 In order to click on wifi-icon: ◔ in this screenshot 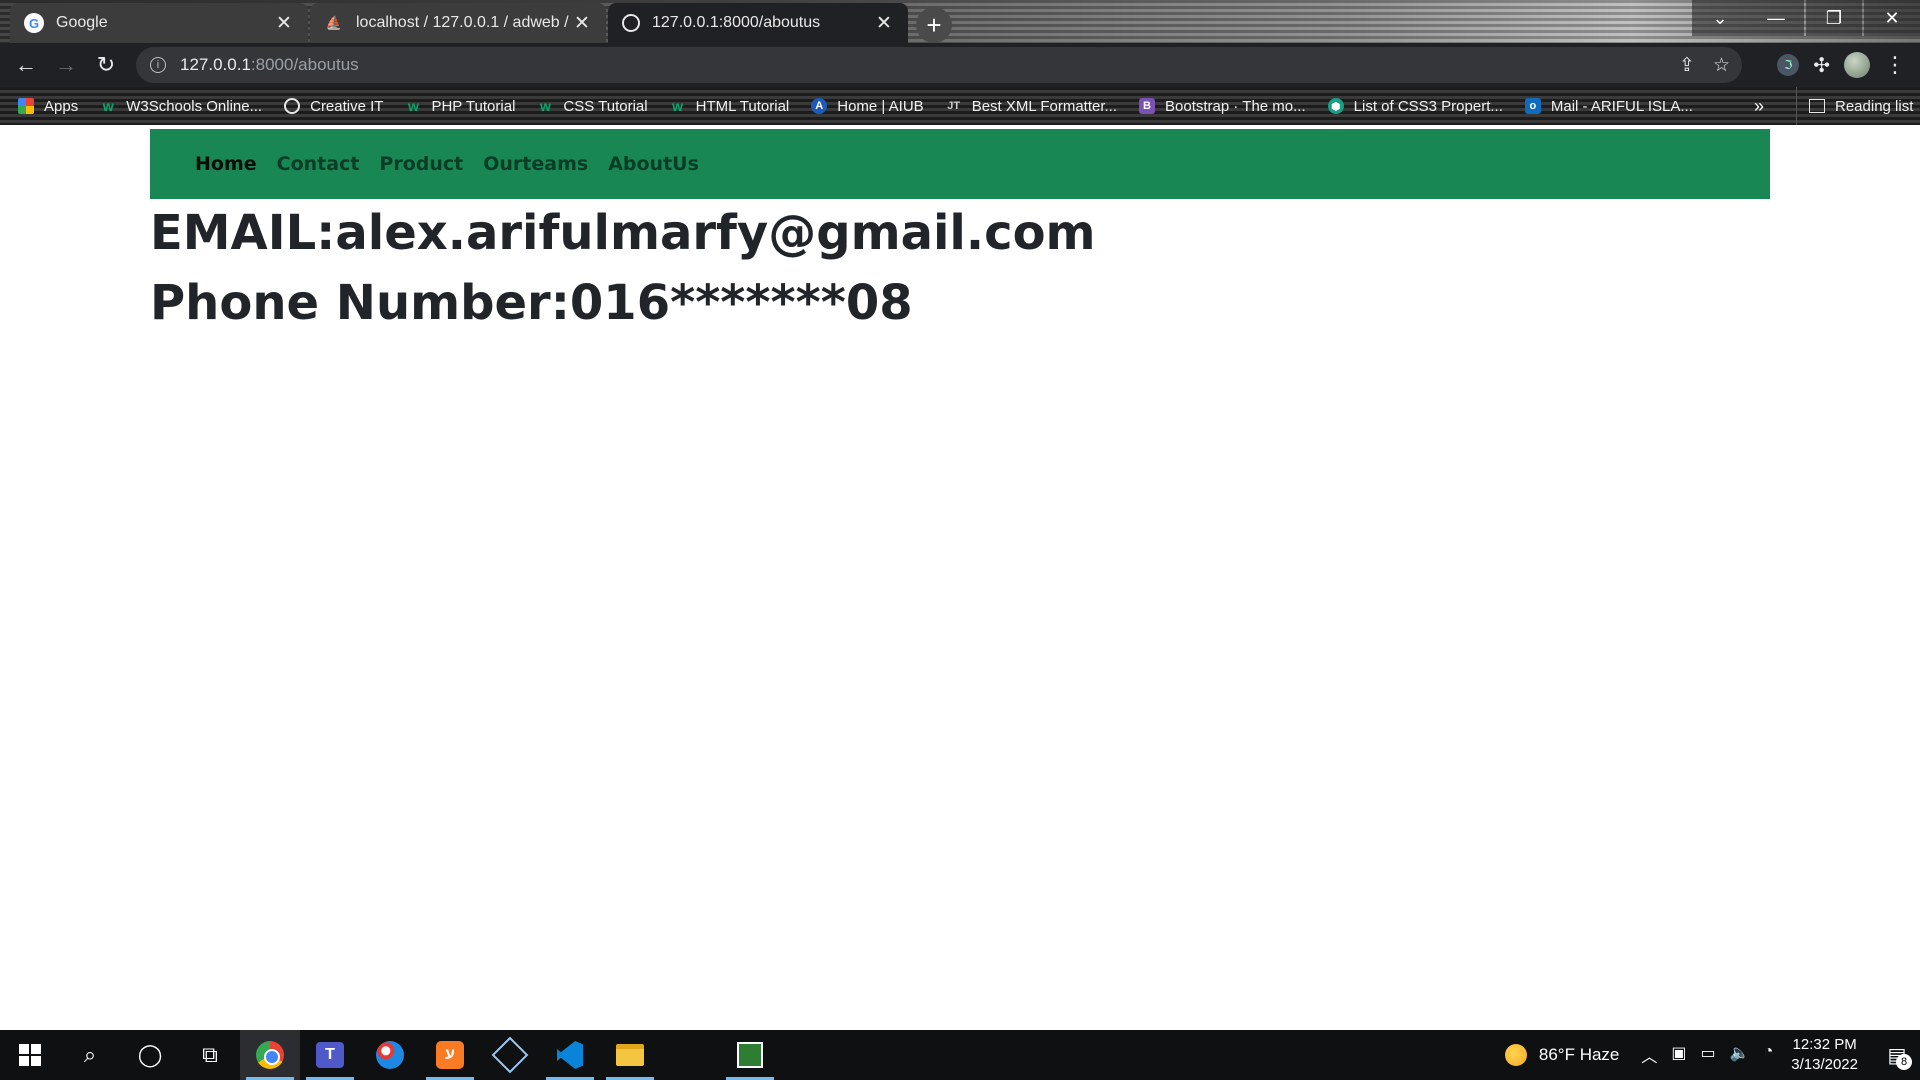, I will do `click(1769, 1055)`.